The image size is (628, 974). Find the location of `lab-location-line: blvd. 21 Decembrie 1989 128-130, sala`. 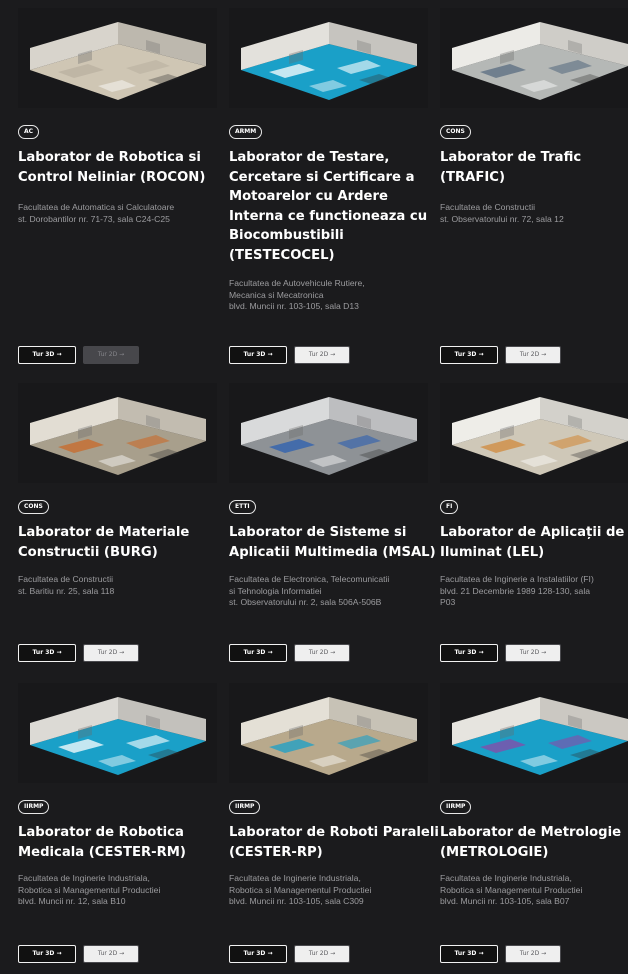

lab-location-line: blvd. 21 Decembrie 1989 128-130, sala is located at coordinates (515, 590).